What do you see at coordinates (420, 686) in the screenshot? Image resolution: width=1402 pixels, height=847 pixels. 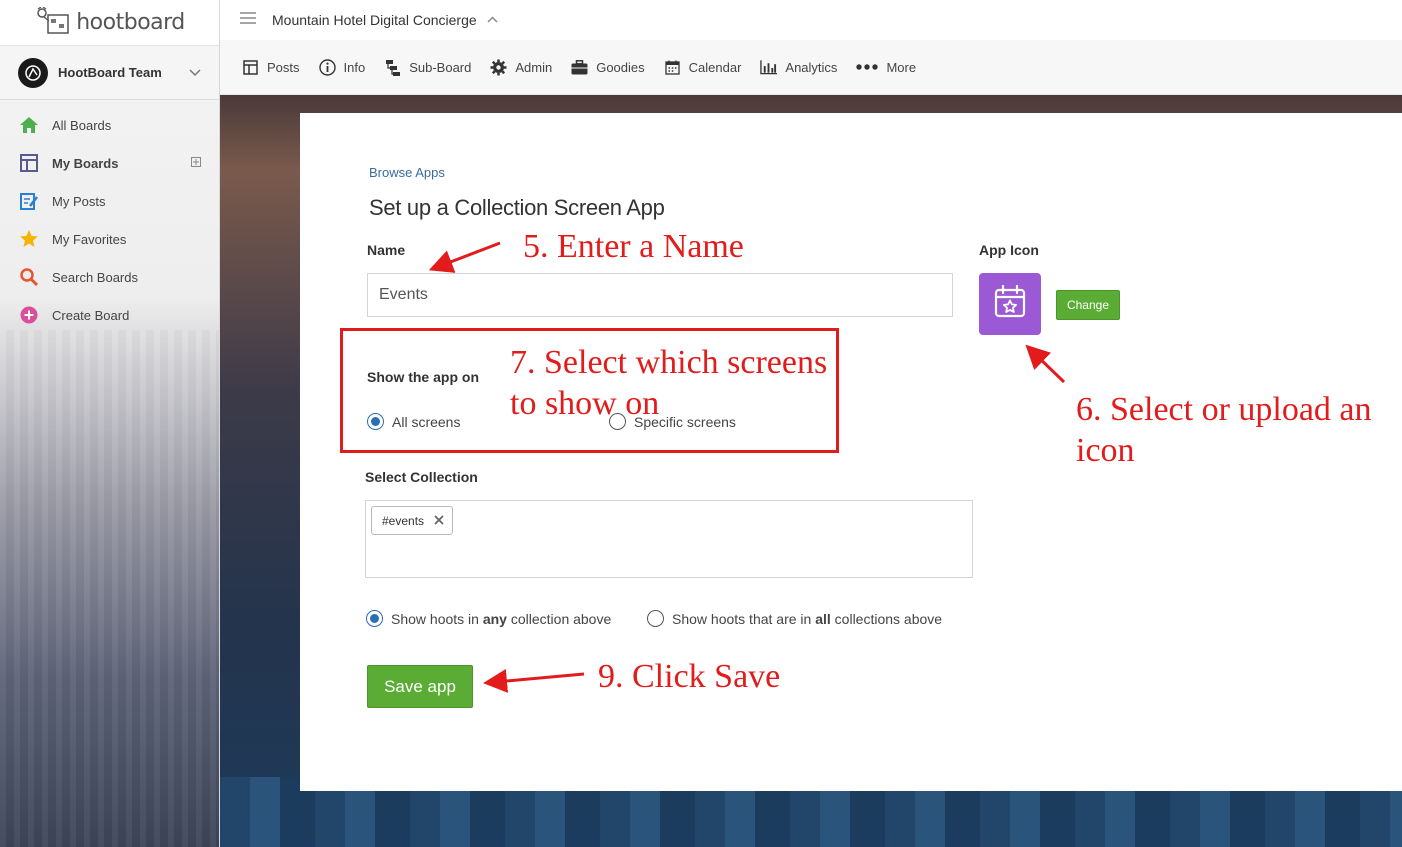 I see `save-app-button: Save app` at bounding box center [420, 686].